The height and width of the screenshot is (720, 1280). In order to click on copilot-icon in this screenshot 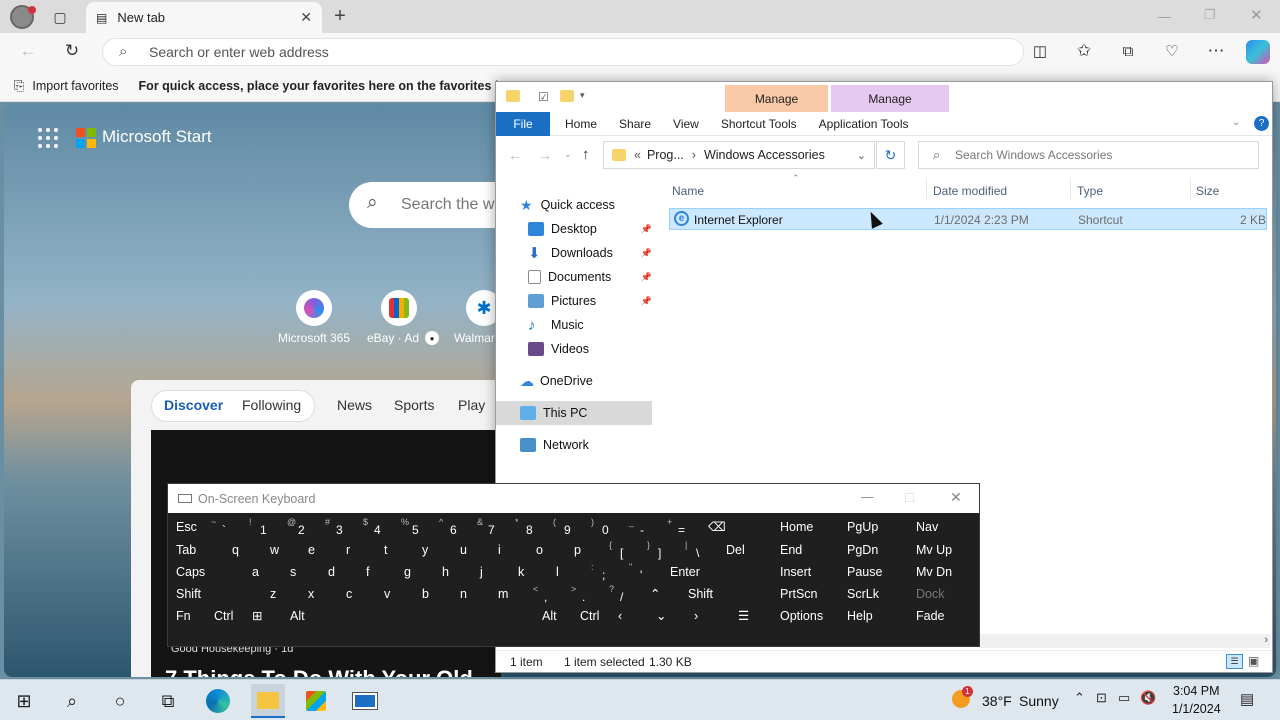, I will do `click(1258, 52)`.